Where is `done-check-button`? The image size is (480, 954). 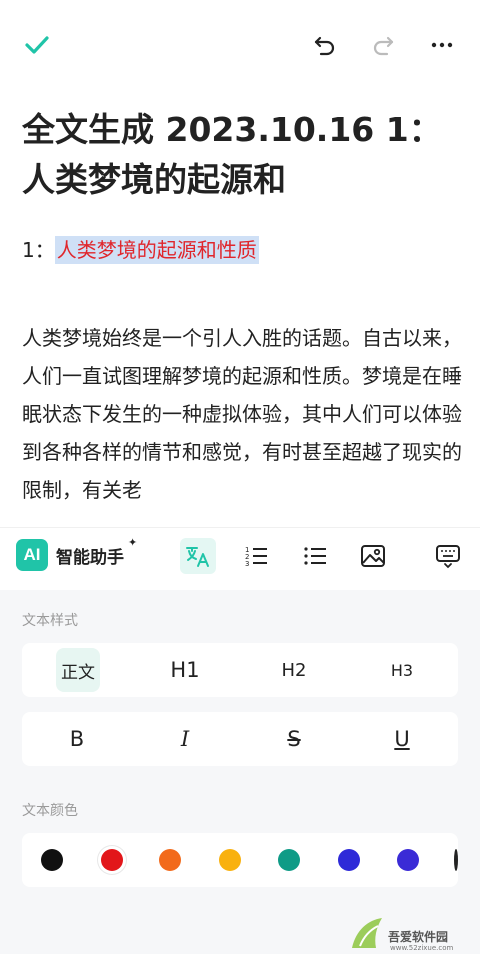 done-check-button is located at coordinates (37, 45).